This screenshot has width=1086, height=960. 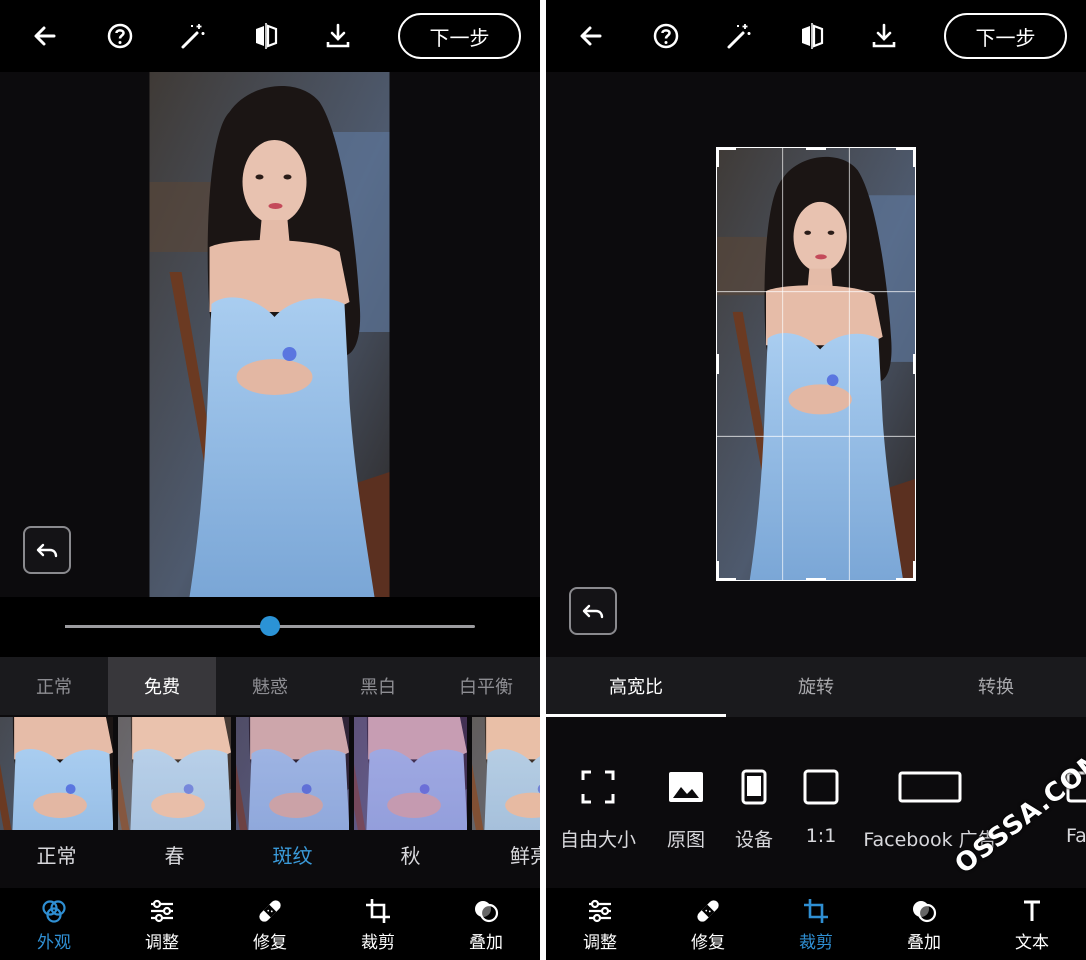 What do you see at coordinates (598, 770) in the screenshot?
I see `free-size-icon` at bounding box center [598, 770].